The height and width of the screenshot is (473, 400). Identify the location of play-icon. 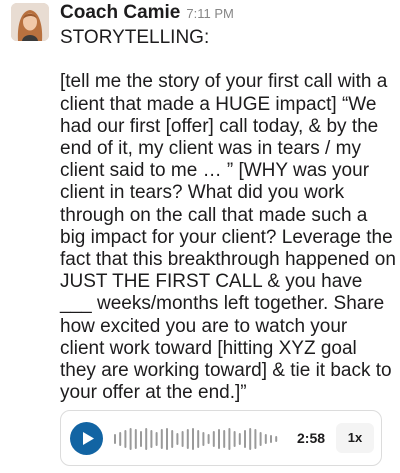
(88, 438).